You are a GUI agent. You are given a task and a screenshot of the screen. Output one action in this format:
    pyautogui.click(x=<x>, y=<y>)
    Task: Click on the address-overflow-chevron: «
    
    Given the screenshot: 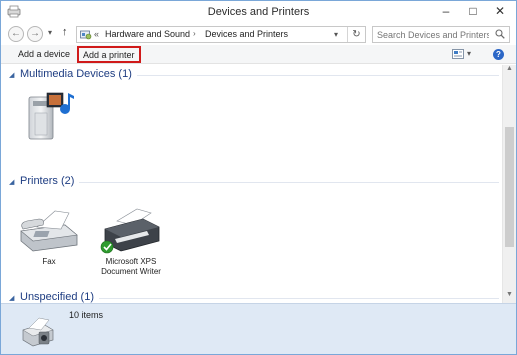 What is the action you would take?
    pyautogui.click(x=96, y=34)
    